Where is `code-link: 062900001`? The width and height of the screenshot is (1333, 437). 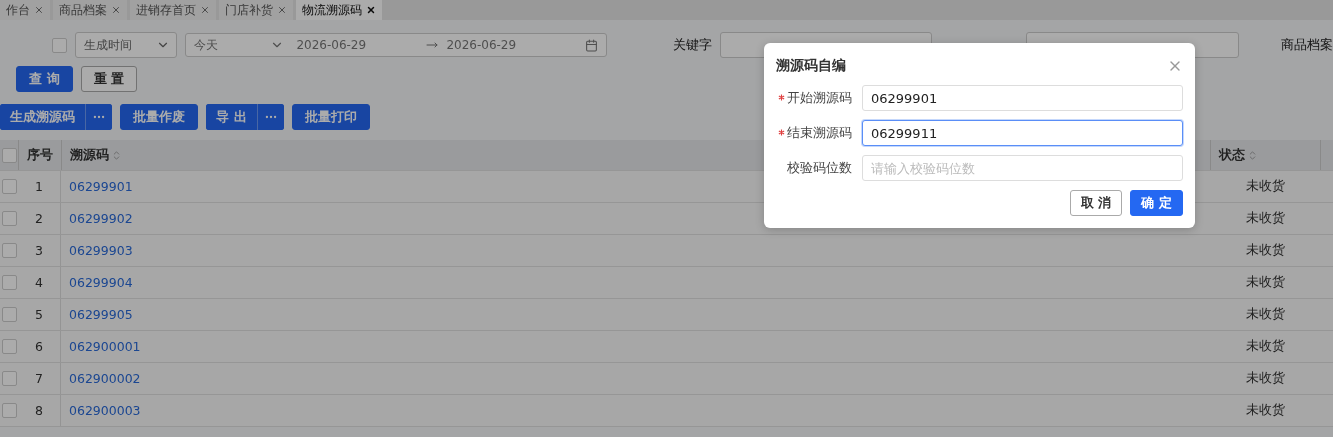
code-link: 062900001 is located at coordinates (105, 346).